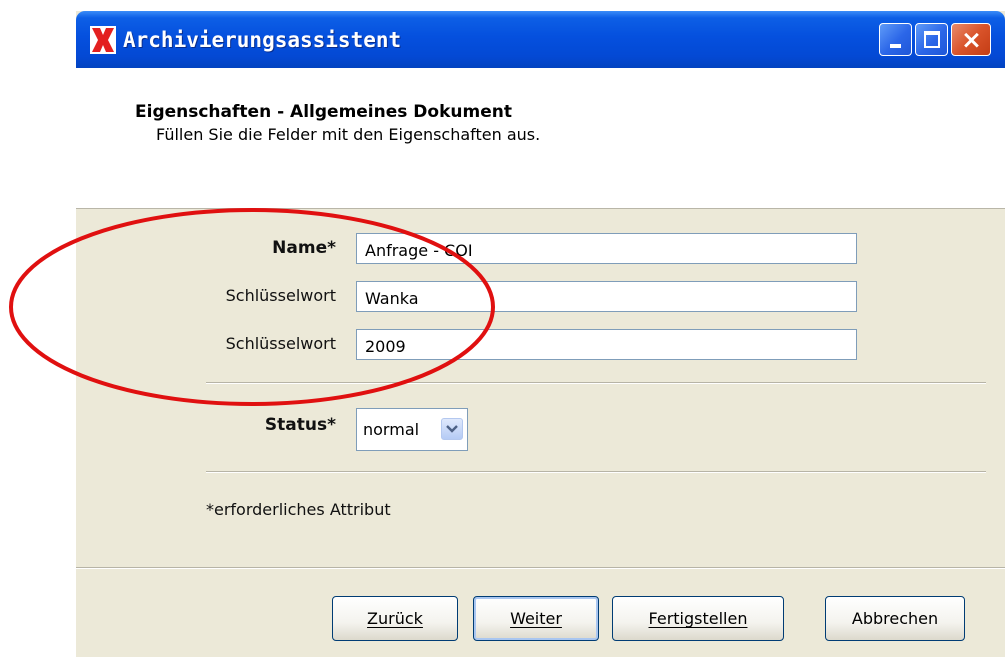 The height and width of the screenshot is (657, 1005). Describe the element at coordinates (262, 40) in the screenshot. I see `window-title: Archivierungsassistent` at that location.